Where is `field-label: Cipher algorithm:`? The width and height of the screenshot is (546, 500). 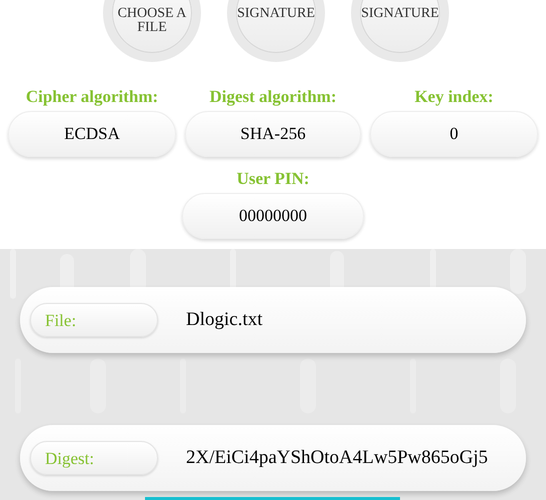 field-label: Cipher algorithm: is located at coordinates (92, 97).